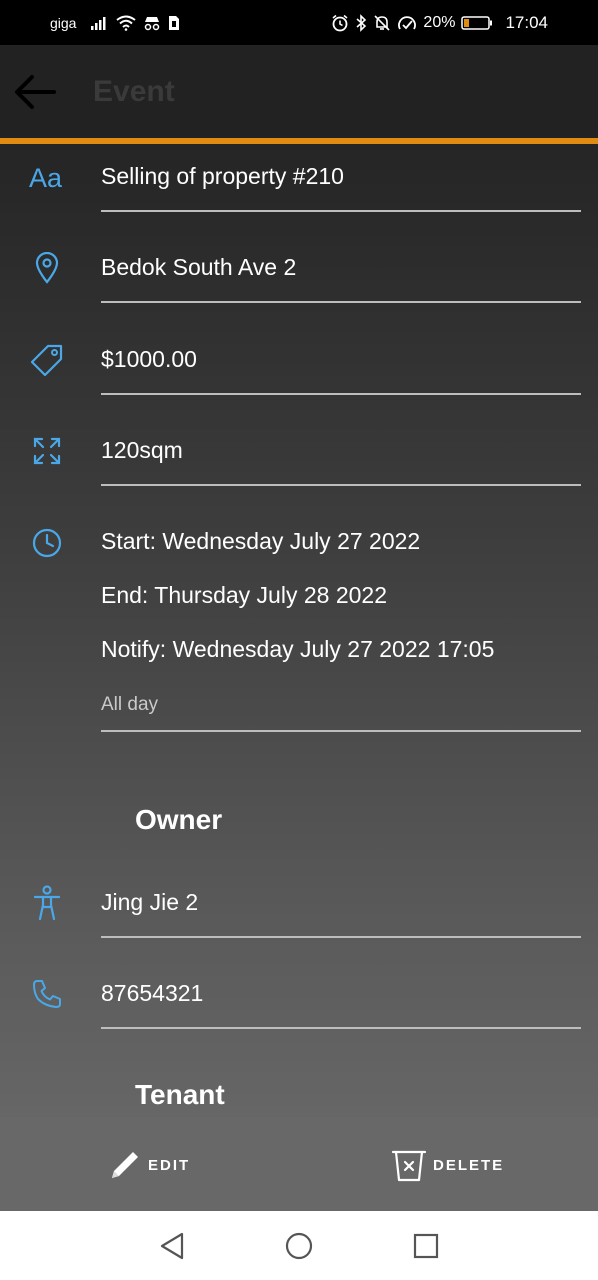 The image size is (598, 1280). What do you see at coordinates (169, 1165) in the screenshot?
I see `edit-label: EDIT` at bounding box center [169, 1165].